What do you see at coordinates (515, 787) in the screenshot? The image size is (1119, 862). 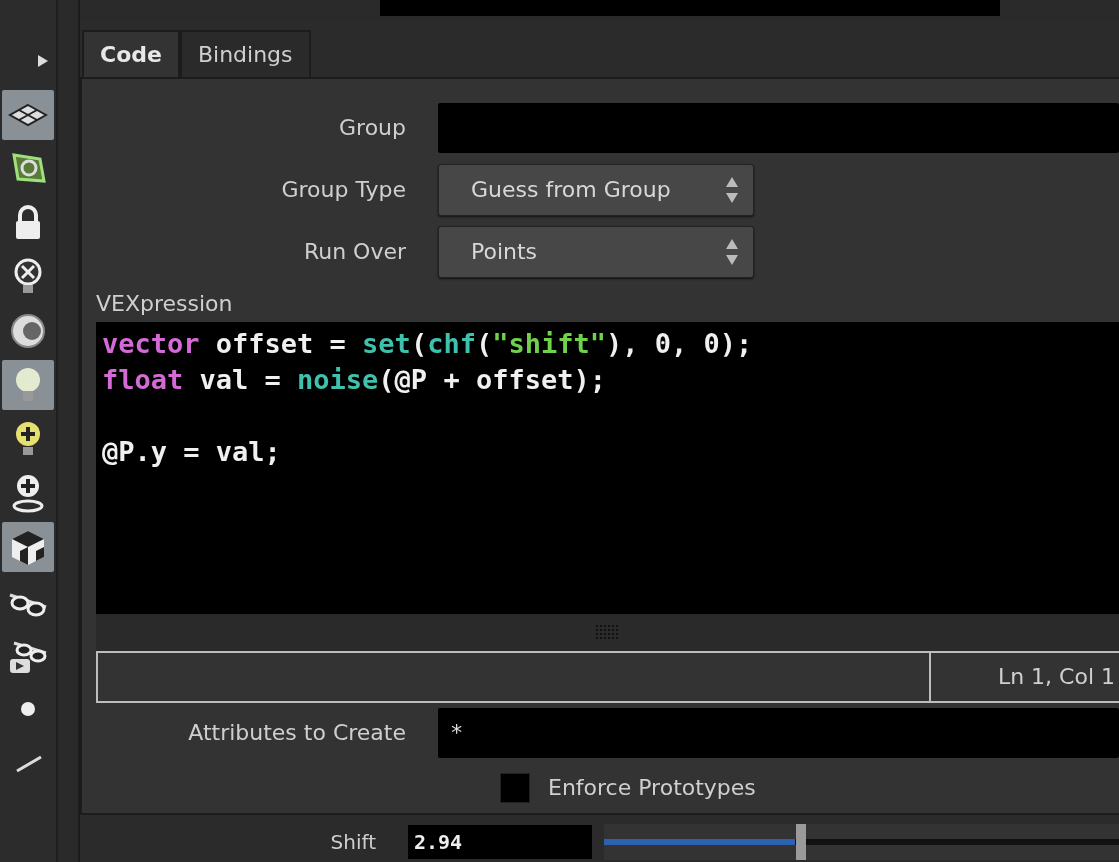 I see `checkbox` at bounding box center [515, 787].